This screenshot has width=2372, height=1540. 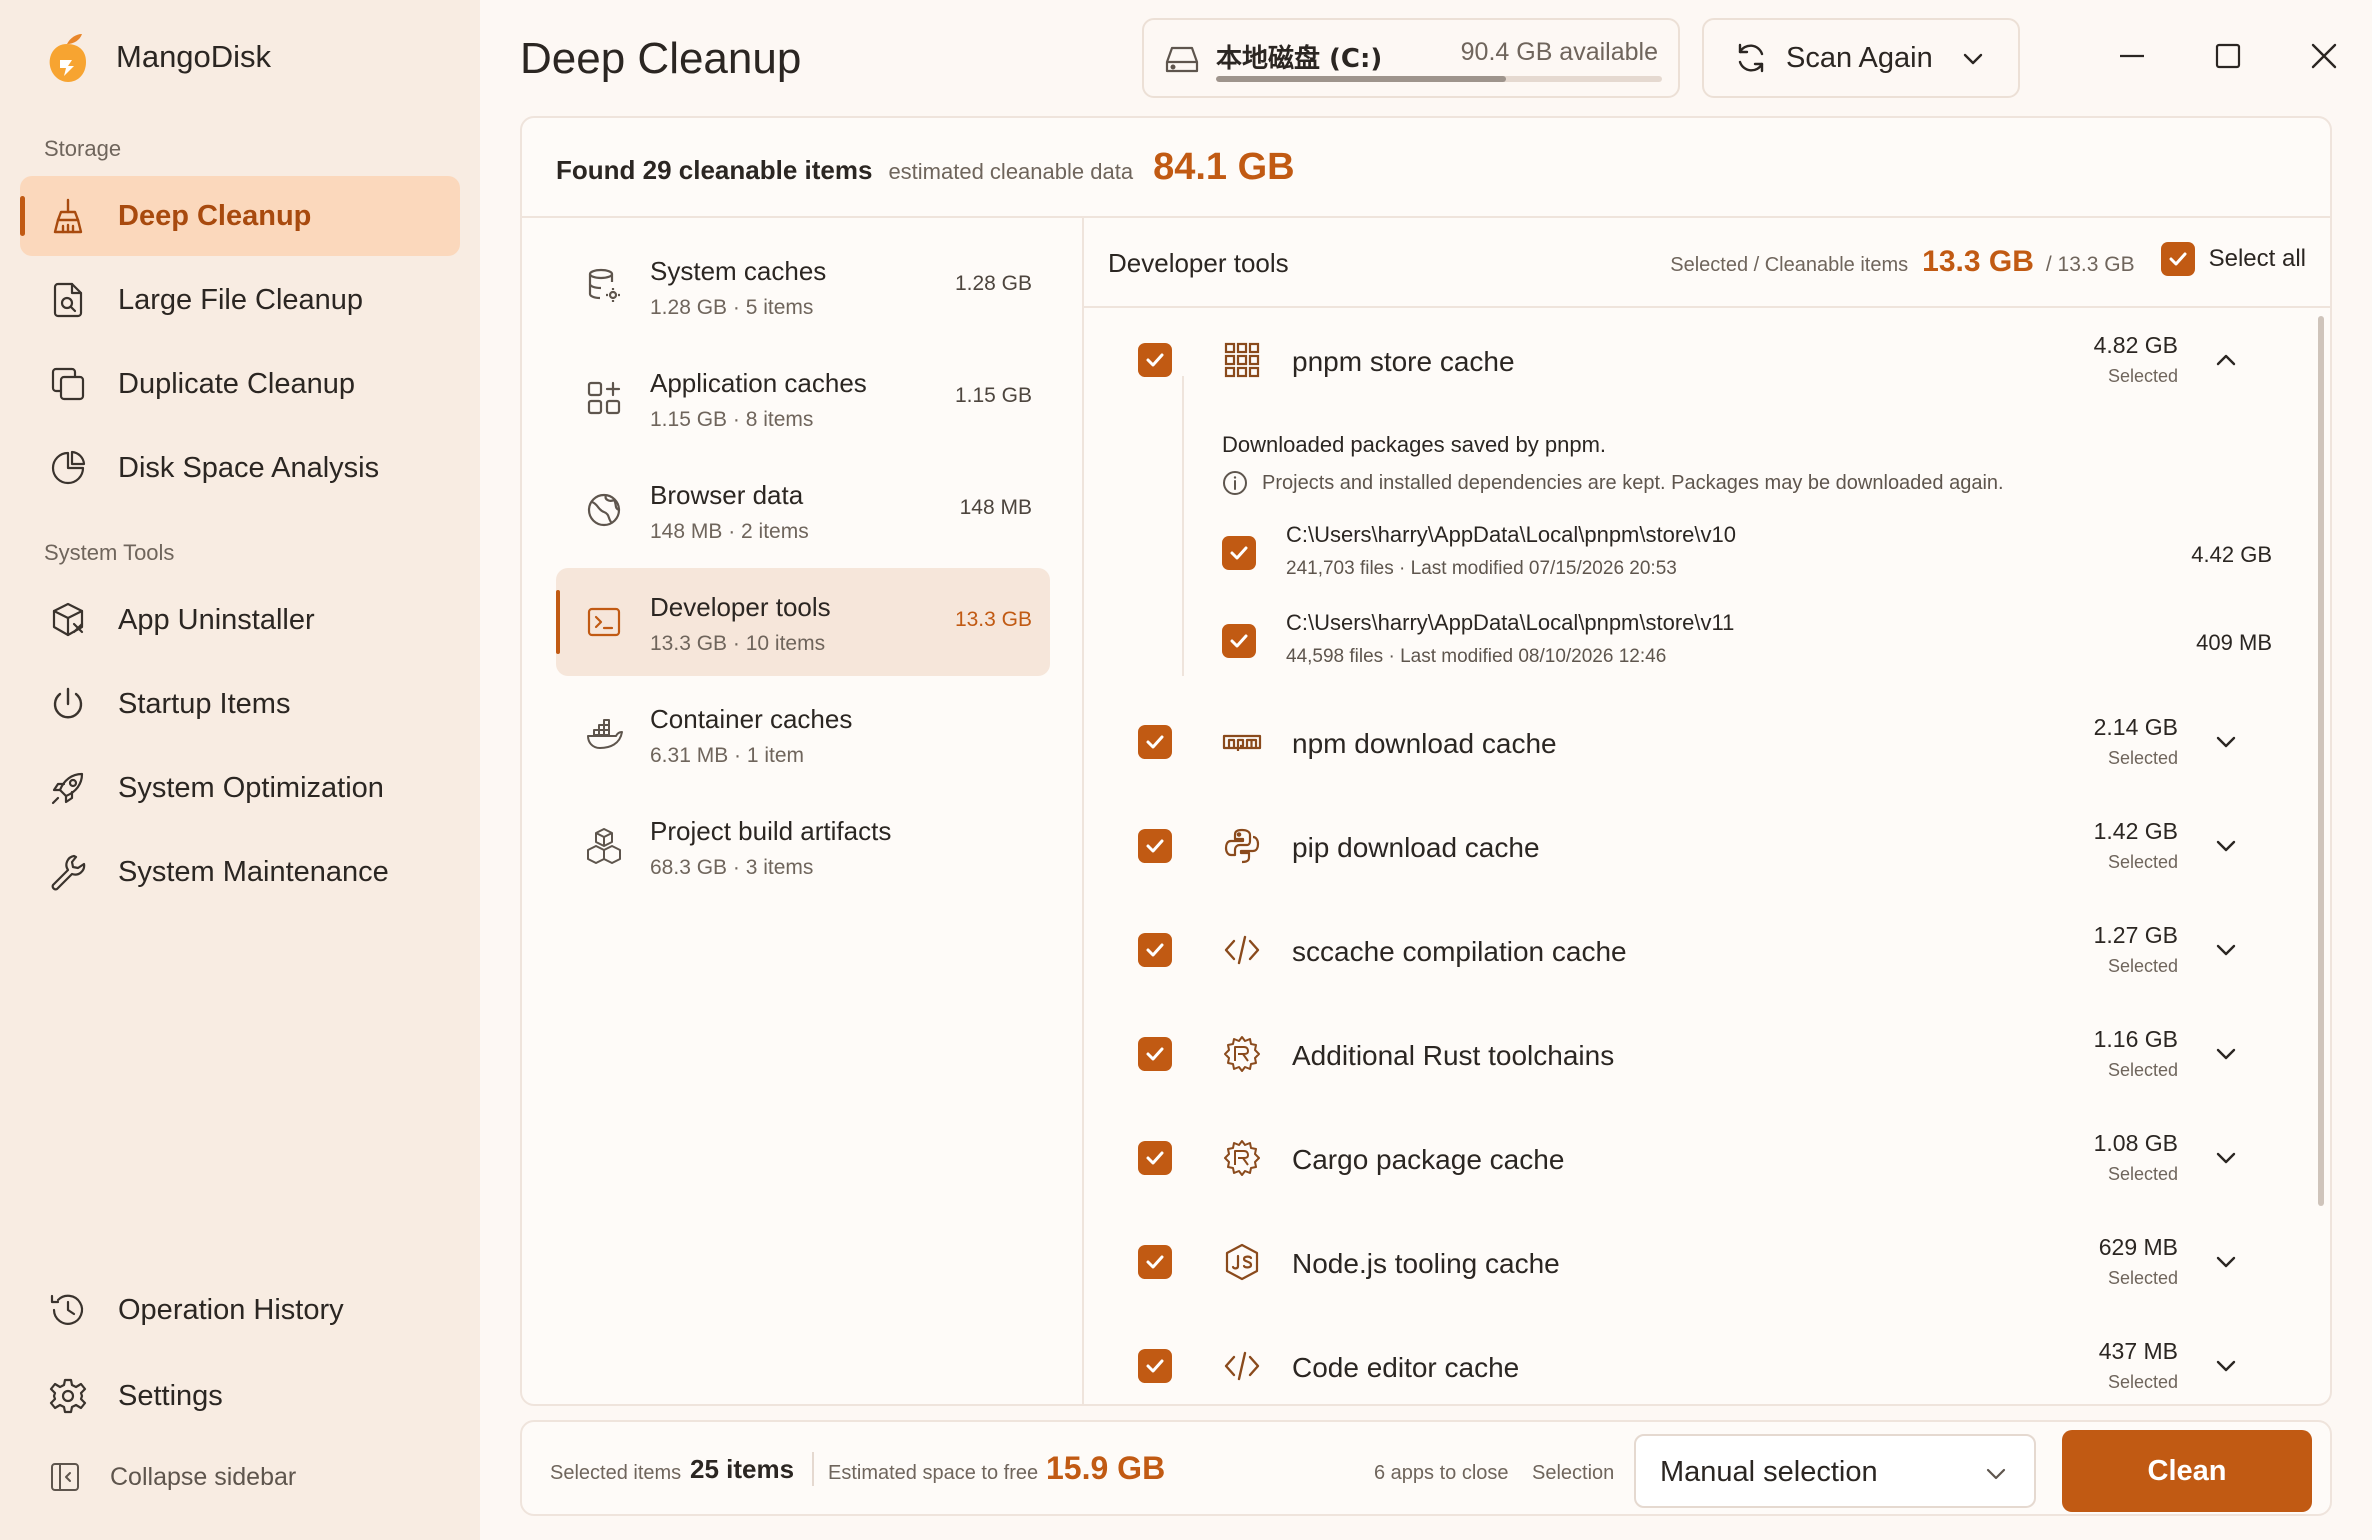 What do you see at coordinates (216, 619) in the screenshot?
I see `sidebar-item-label: App Uninstaller` at bounding box center [216, 619].